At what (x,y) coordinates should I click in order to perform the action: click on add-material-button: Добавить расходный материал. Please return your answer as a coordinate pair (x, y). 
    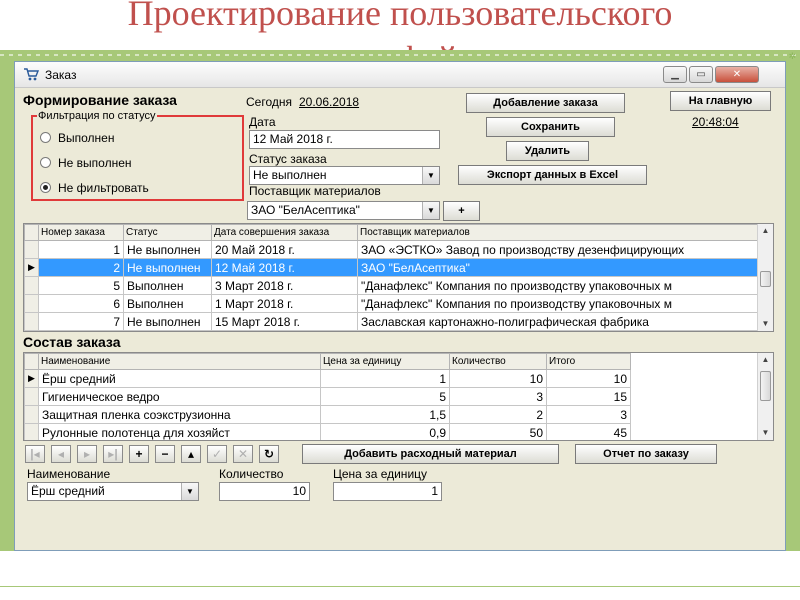
    Looking at the image, I should click on (430, 454).